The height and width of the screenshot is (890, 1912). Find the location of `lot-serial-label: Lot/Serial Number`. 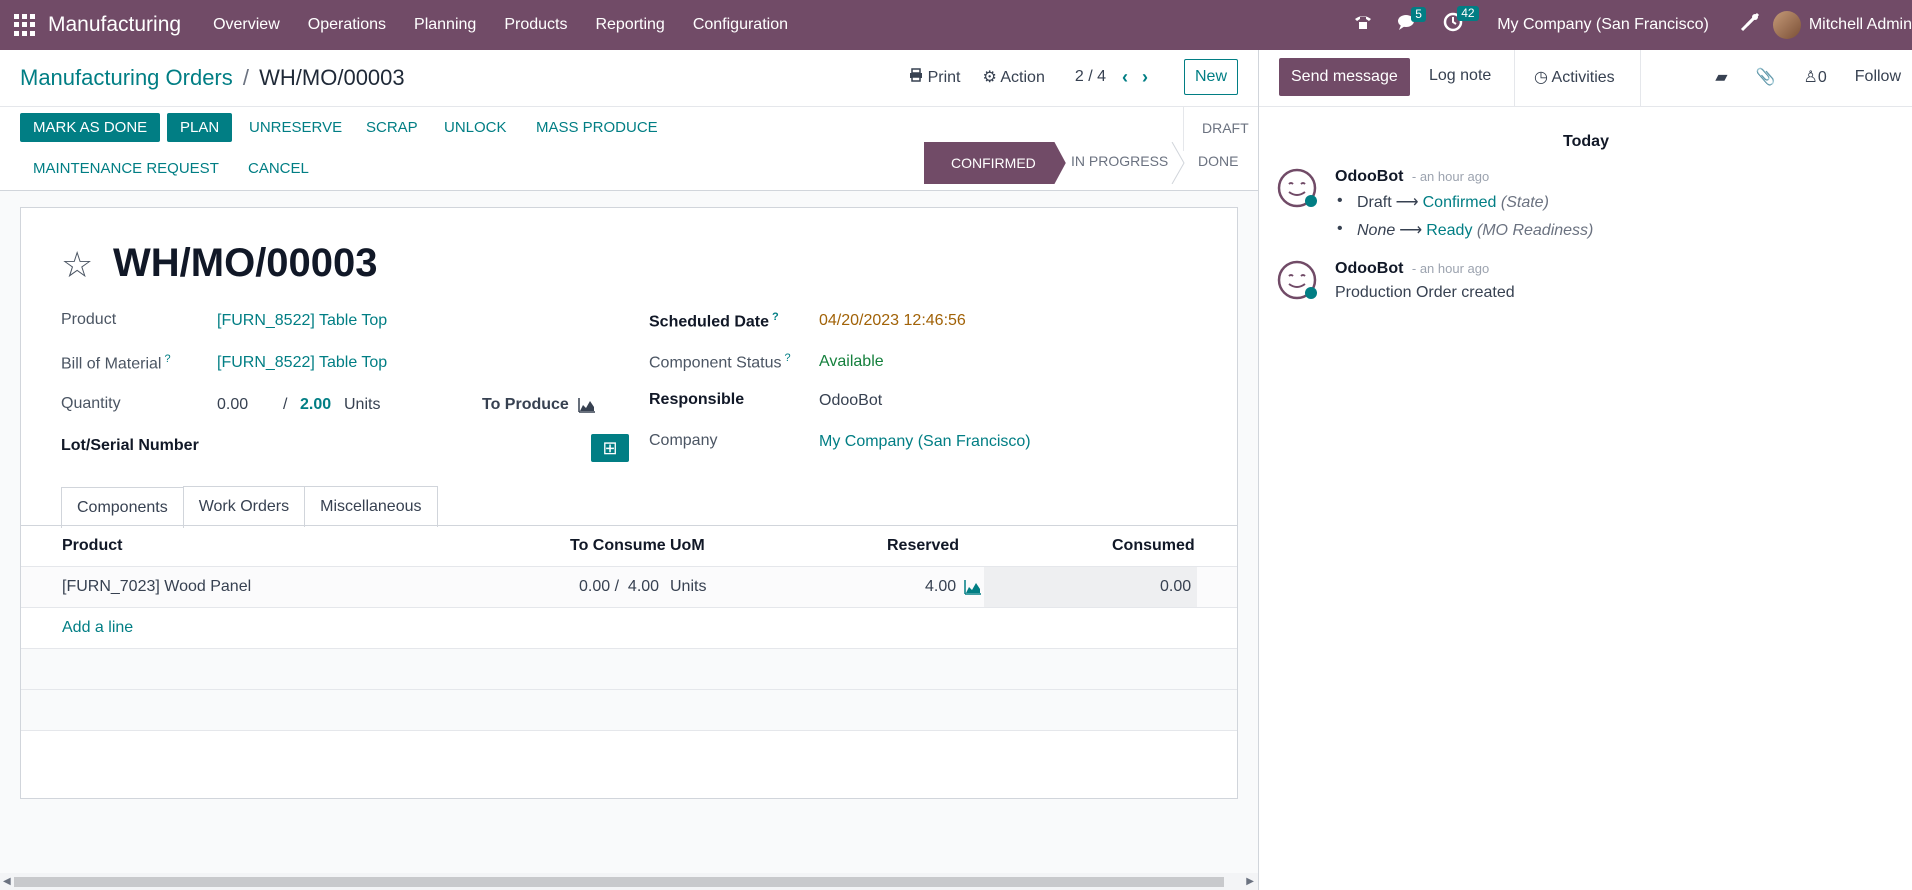

lot-serial-label: Lot/Serial Number is located at coordinates (130, 445).